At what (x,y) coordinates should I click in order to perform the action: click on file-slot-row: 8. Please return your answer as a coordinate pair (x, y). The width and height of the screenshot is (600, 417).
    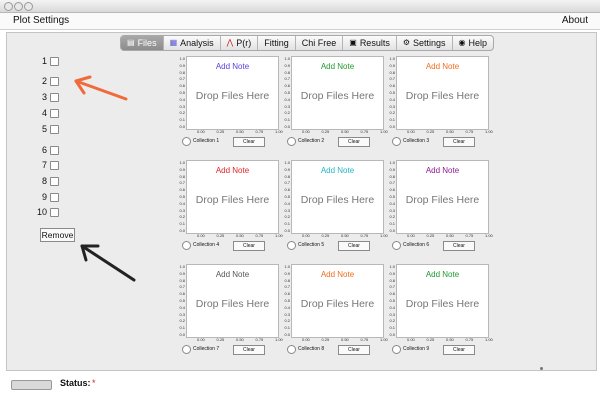
    Looking at the image, I should click on (47, 181).